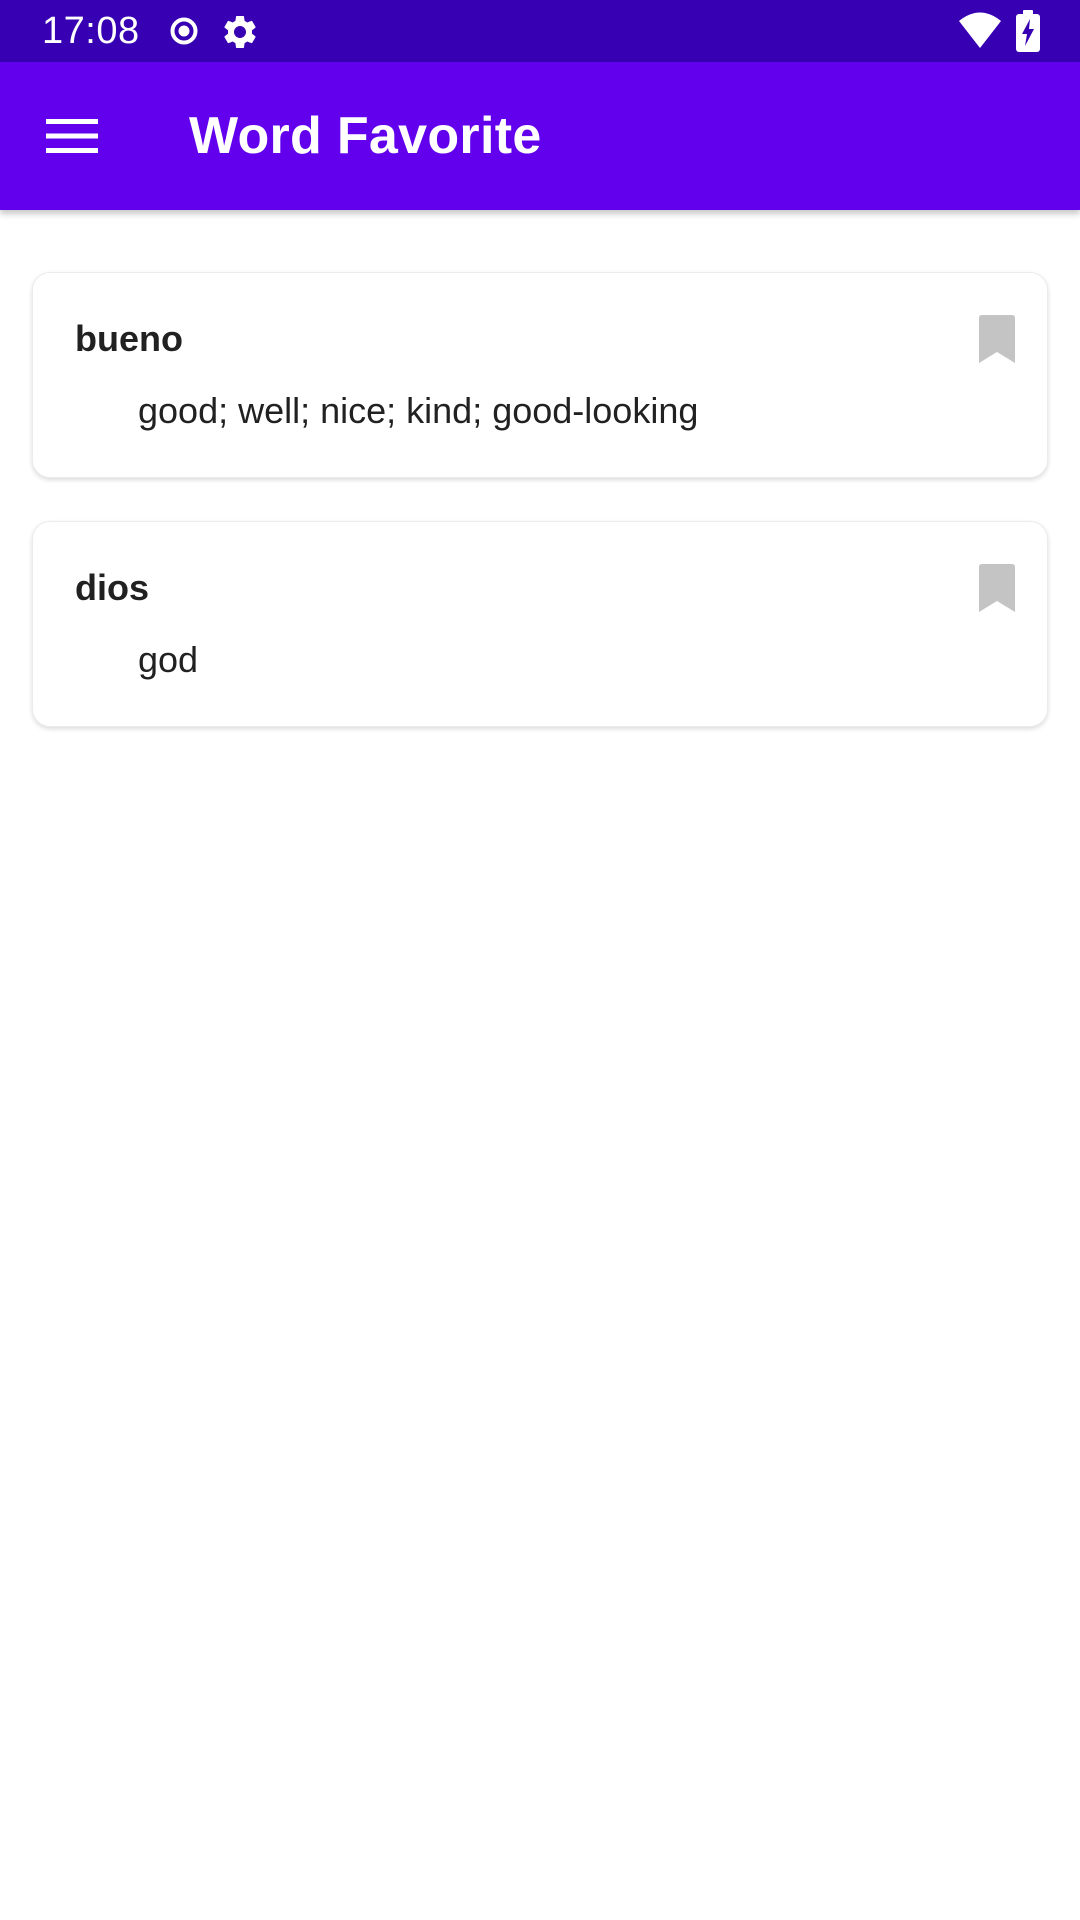 The height and width of the screenshot is (1920, 1080). Describe the element at coordinates (540, 31) in the screenshot. I see `status-bar: 17:08` at that location.